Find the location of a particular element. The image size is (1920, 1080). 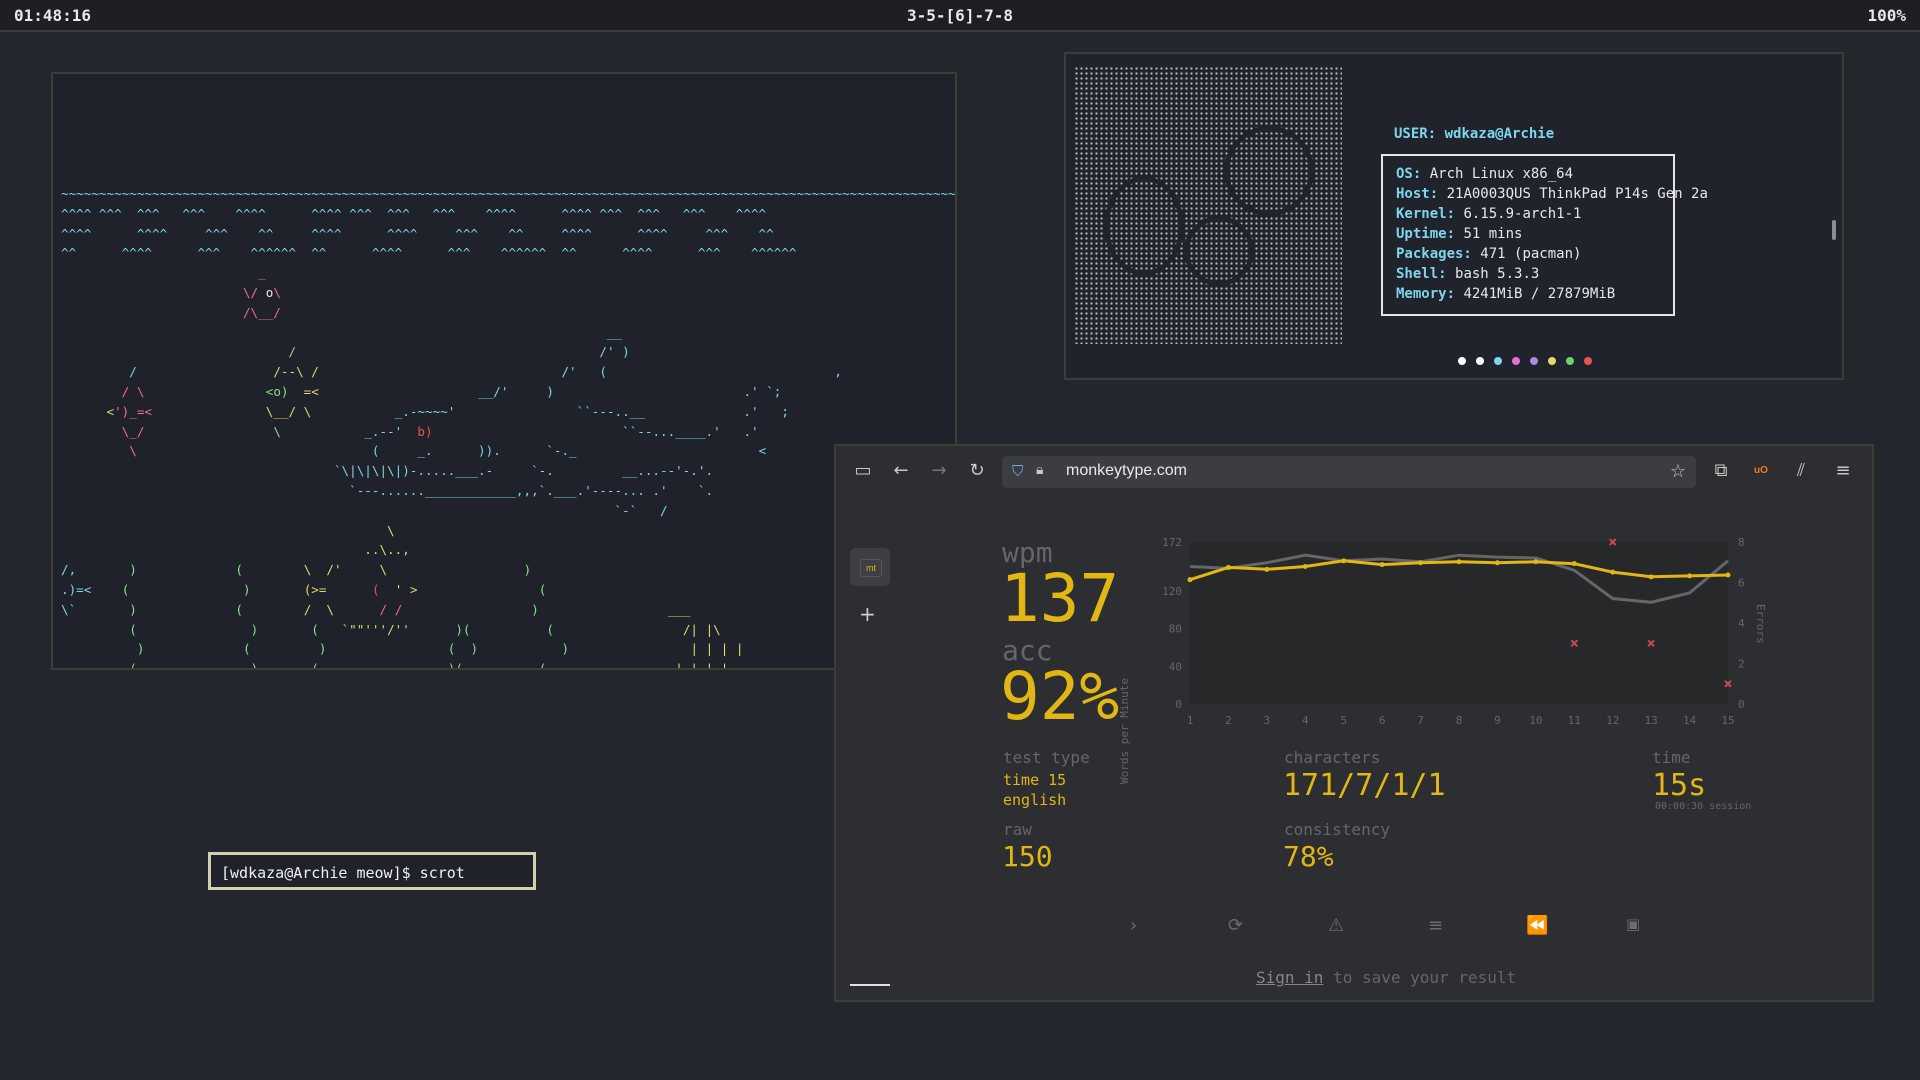

x-tick-label: 4 is located at coordinates (1305, 720).